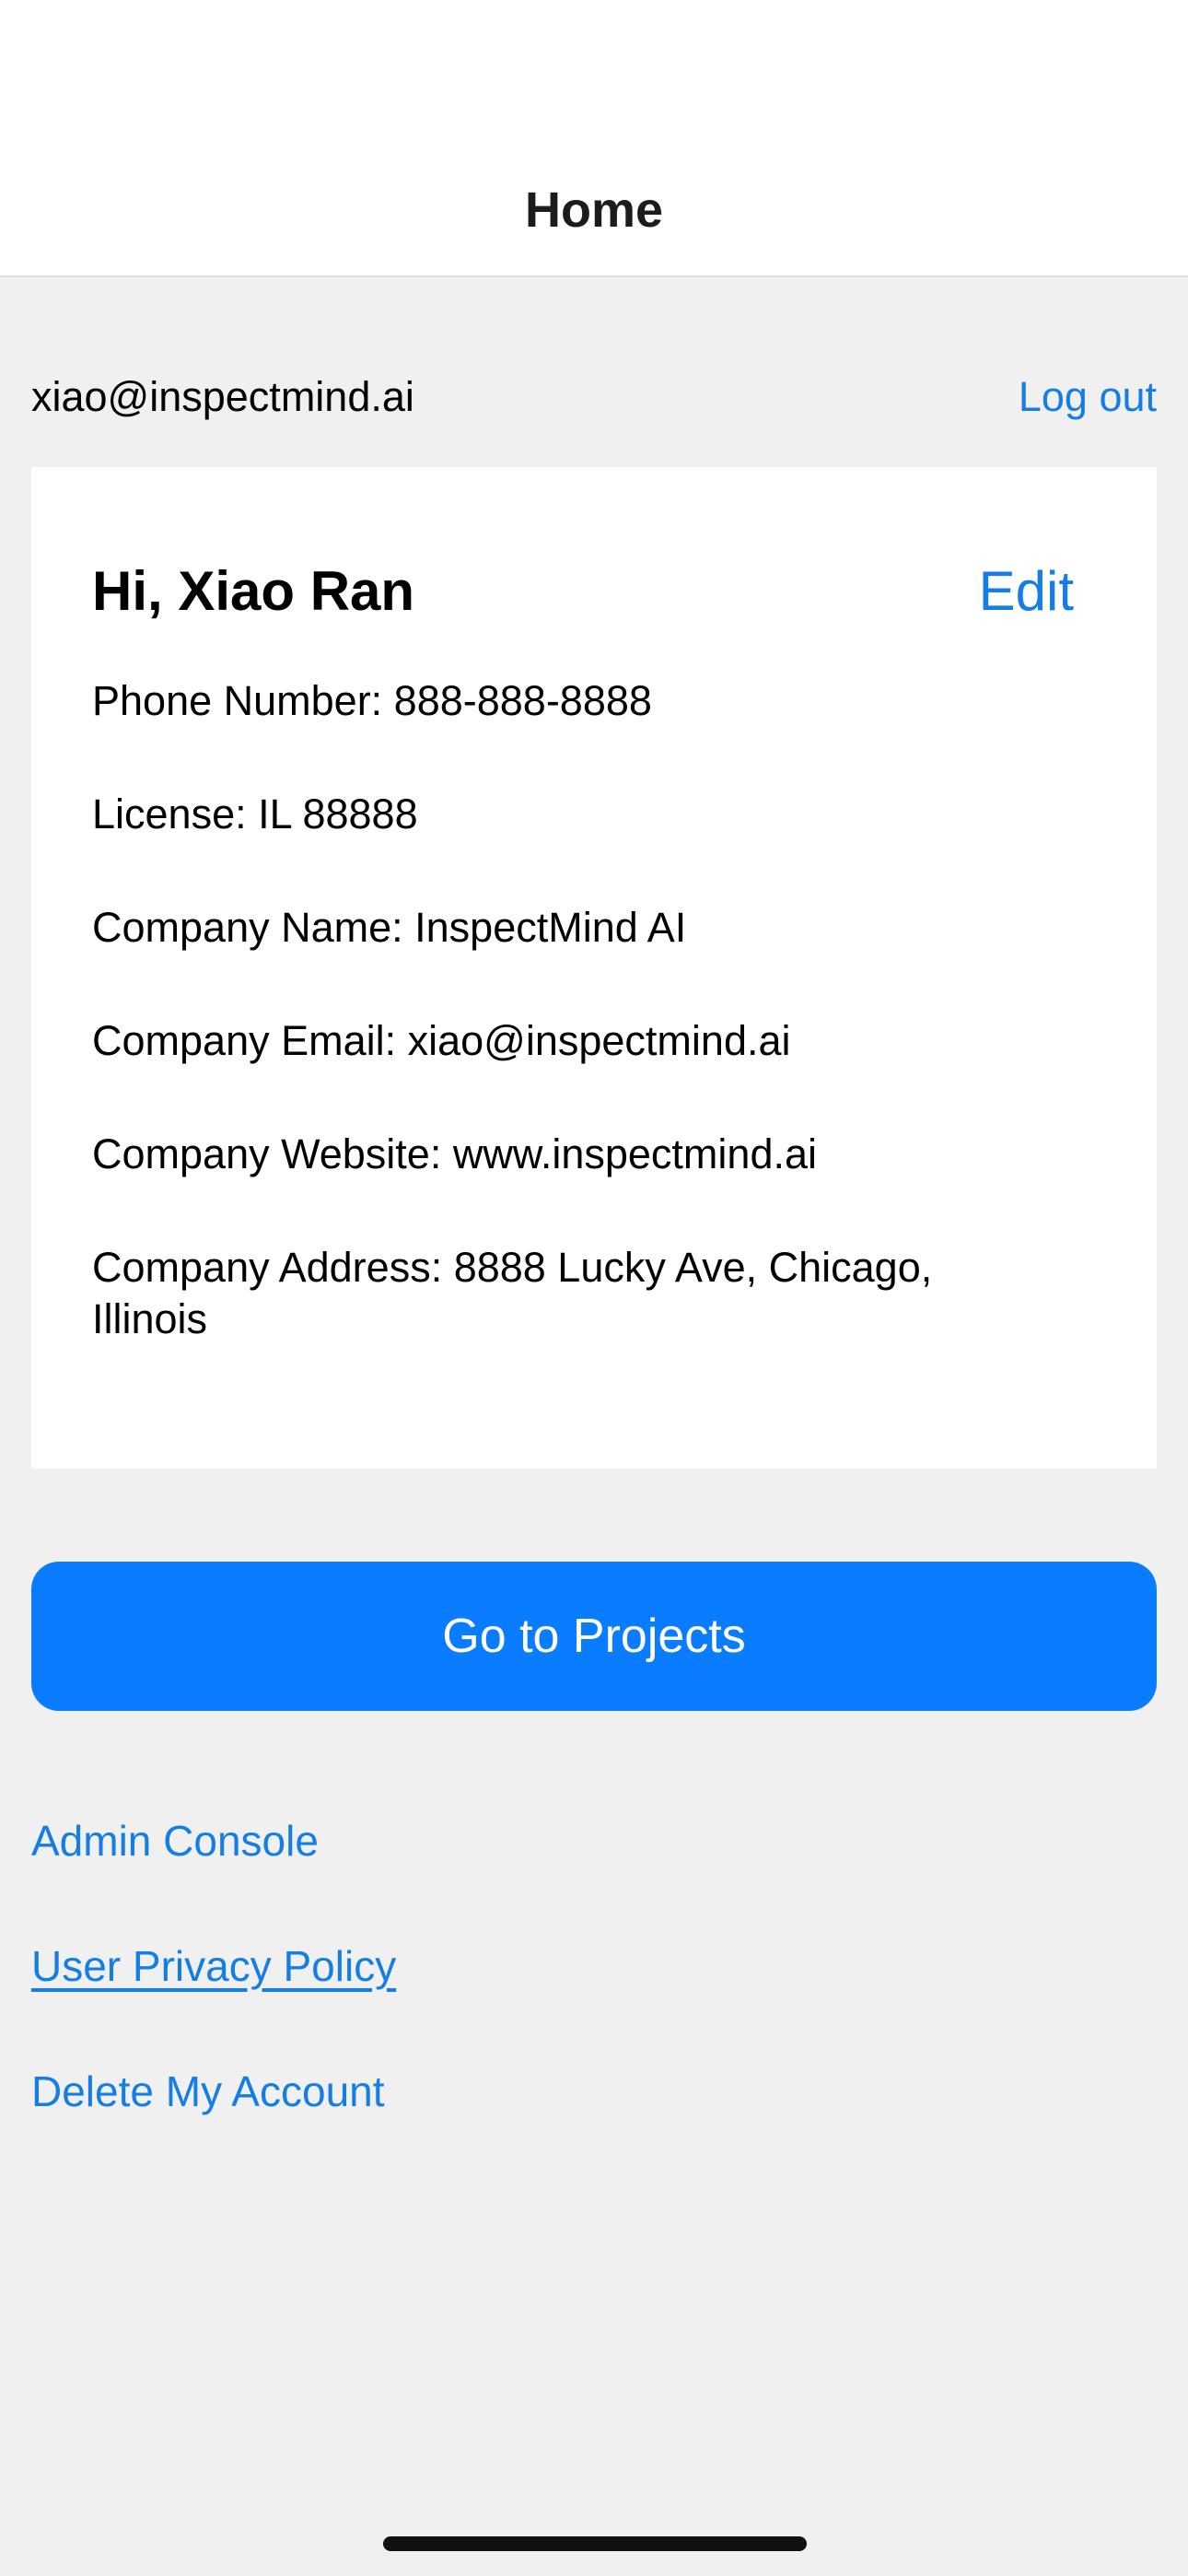 The width and height of the screenshot is (1188, 2576). What do you see at coordinates (372, 700) in the screenshot?
I see `phone-number-text: Phone Number: 888-888-8888` at bounding box center [372, 700].